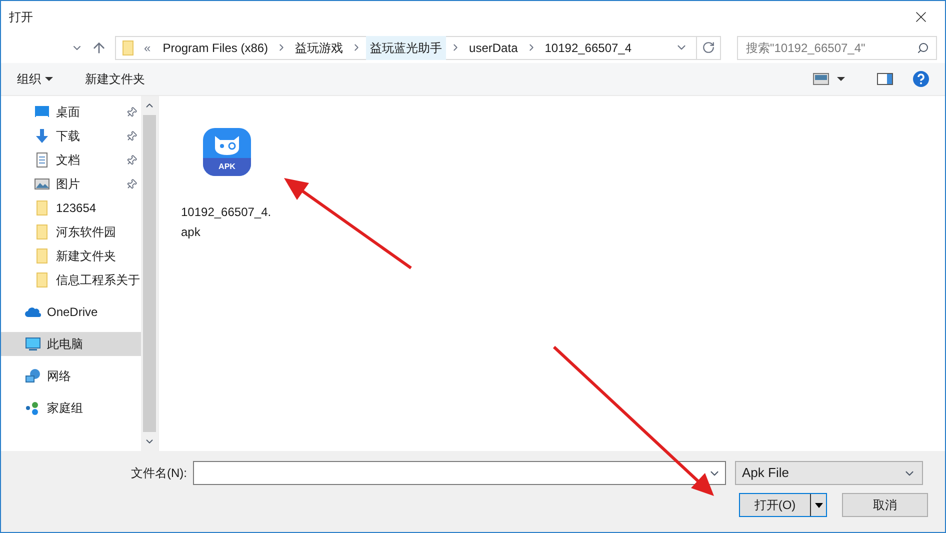 This screenshot has height=533, width=946. Describe the element at coordinates (837, 48) in the screenshot. I see `search-field: 搜索"10192_66507_4"` at that location.